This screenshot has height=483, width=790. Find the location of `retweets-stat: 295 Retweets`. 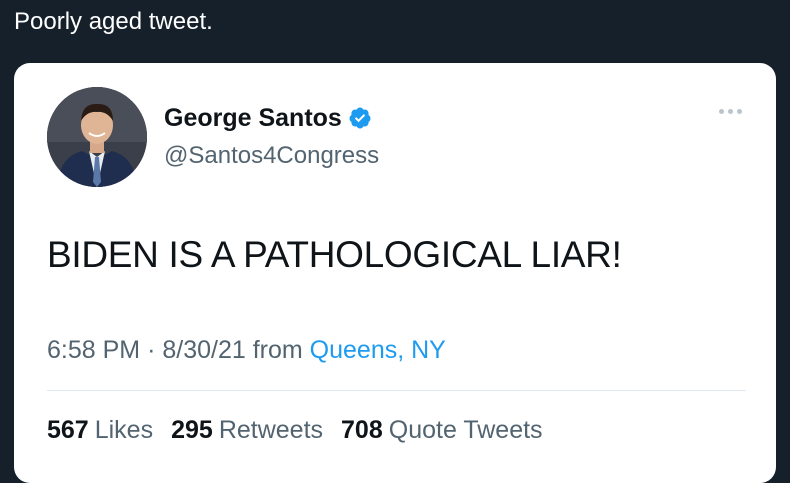

retweets-stat: 295 Retweets is located at coordinates (247, 430).